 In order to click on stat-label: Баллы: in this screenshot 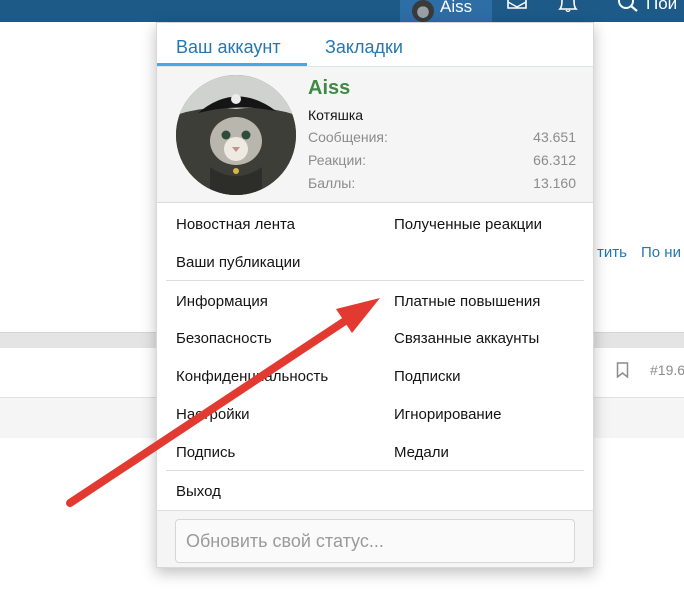, I will do `click(332, 183)`.